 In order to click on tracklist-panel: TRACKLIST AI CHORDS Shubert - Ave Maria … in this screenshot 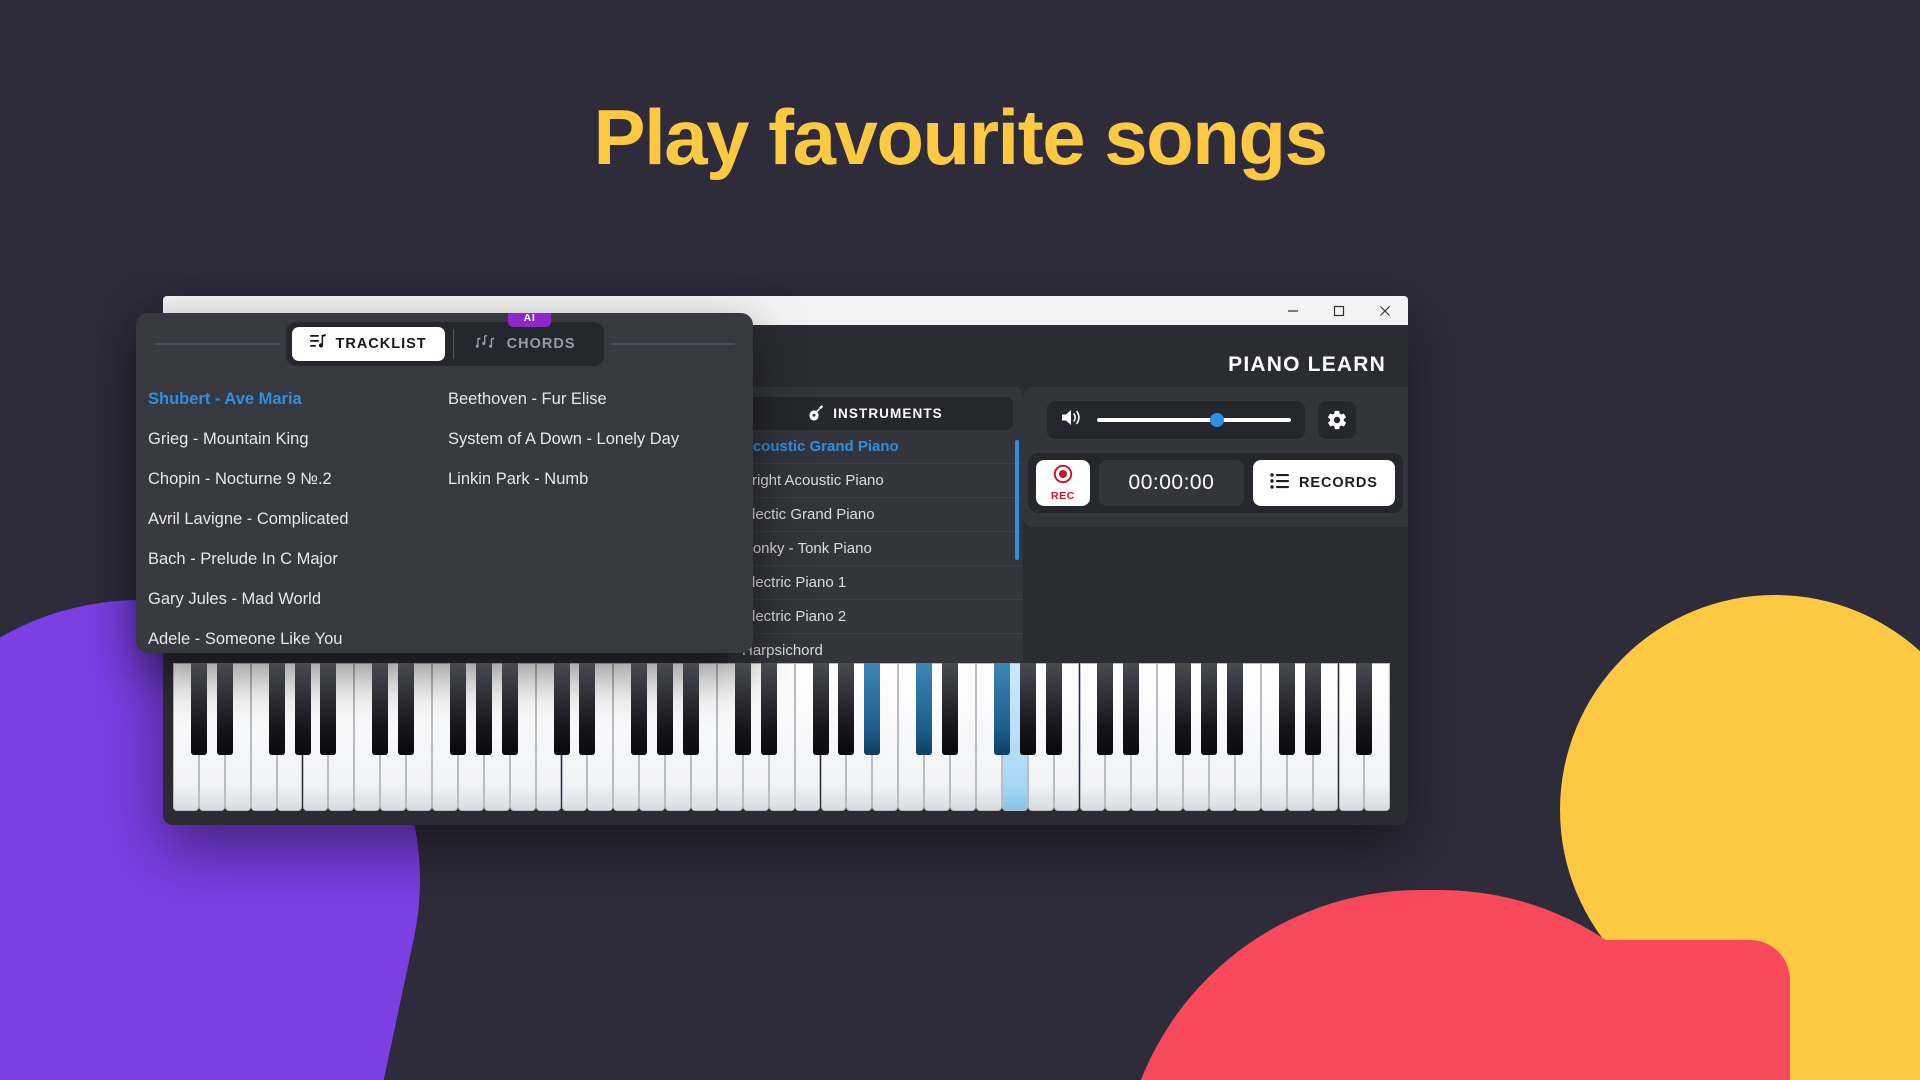, I will do `click(444, 483)`.